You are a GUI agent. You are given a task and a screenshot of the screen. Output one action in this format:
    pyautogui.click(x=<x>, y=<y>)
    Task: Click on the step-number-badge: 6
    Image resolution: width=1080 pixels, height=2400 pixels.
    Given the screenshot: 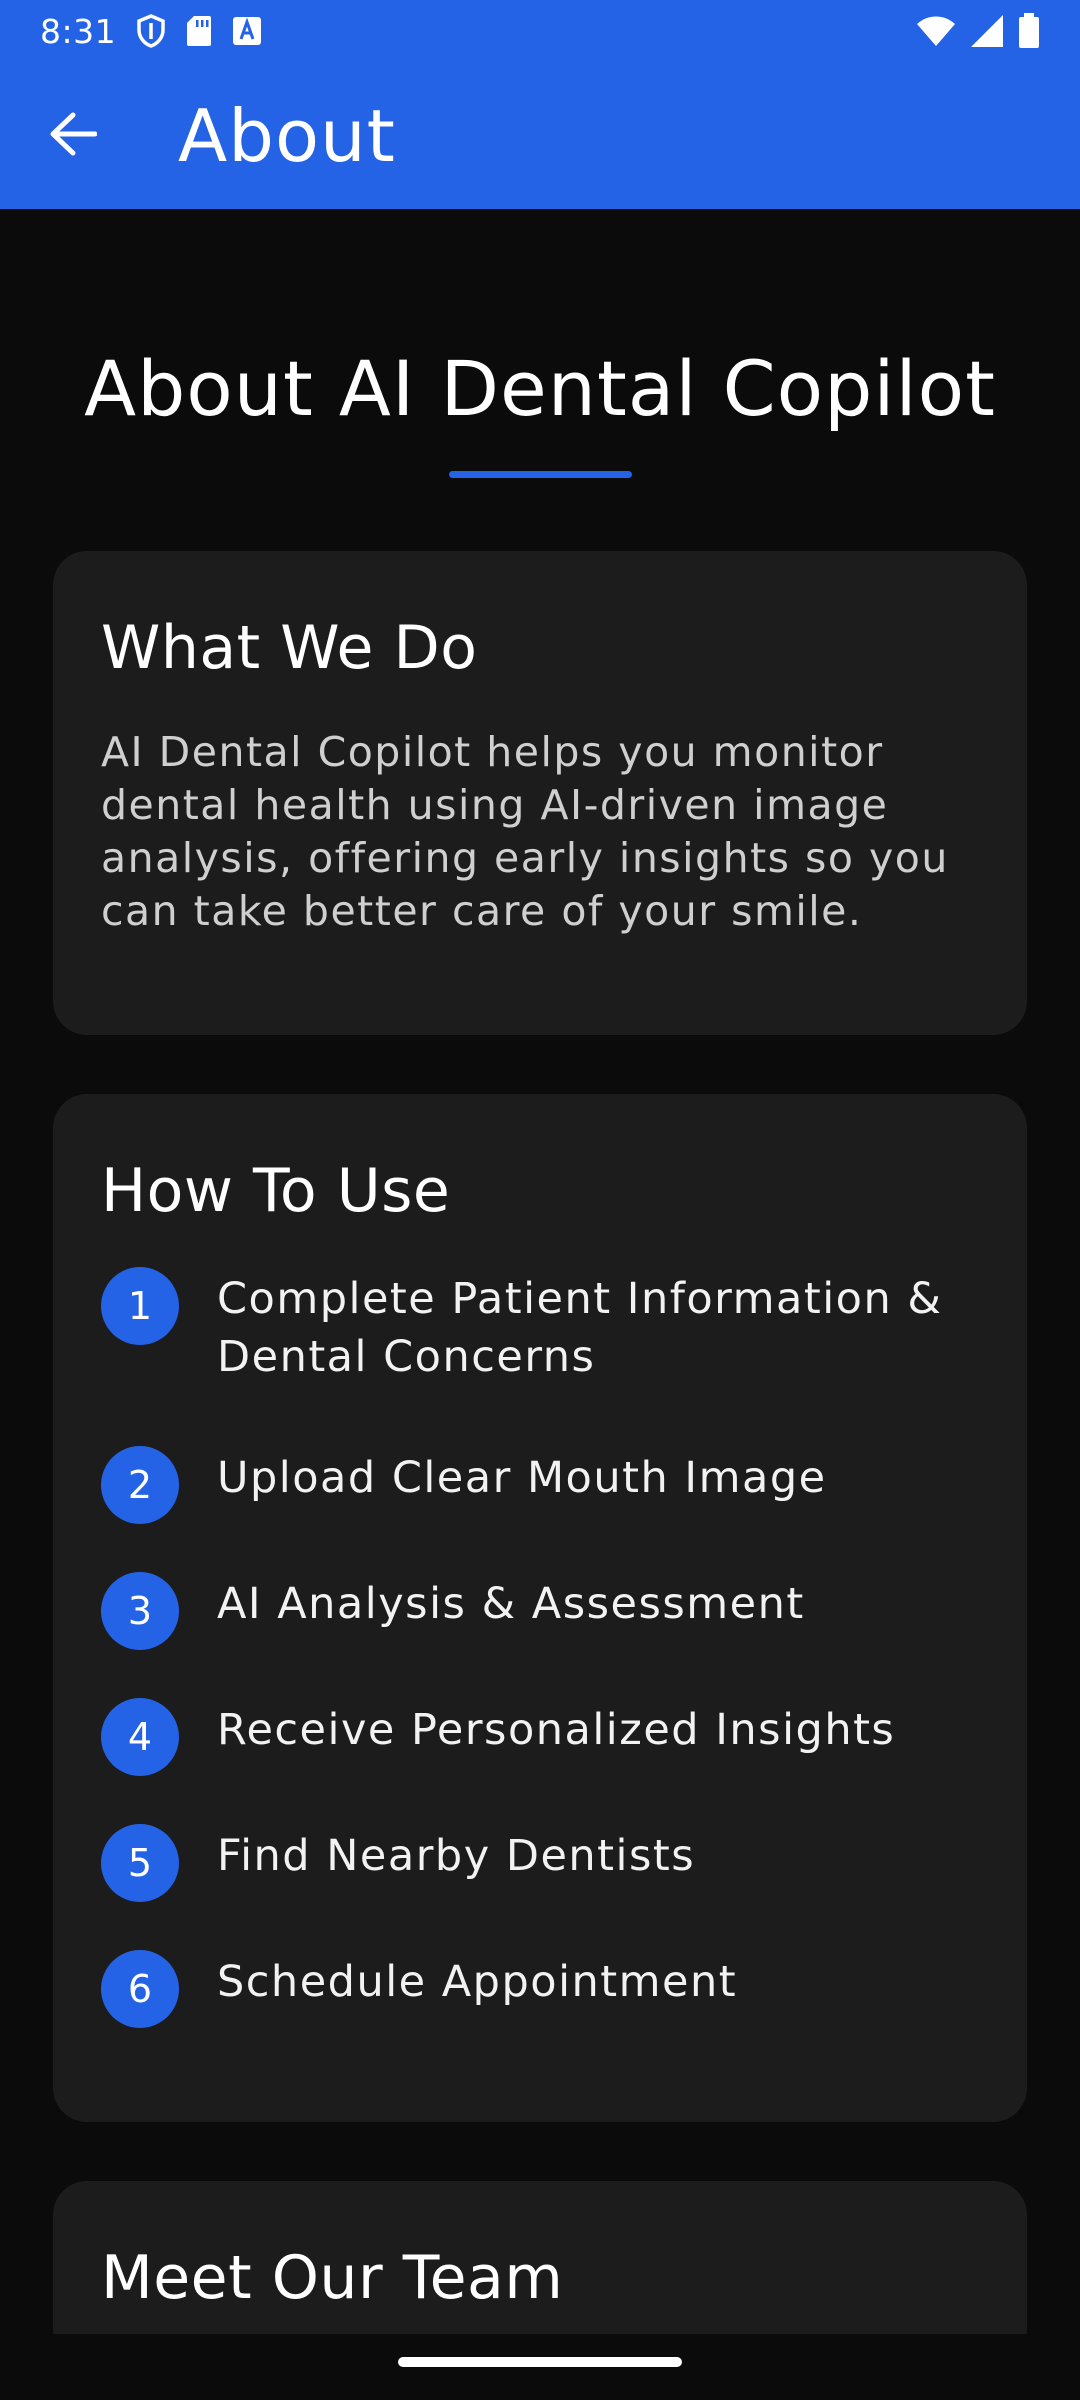 What is the action you would take?
    pyautogui.click(x=140, y=1989)
    